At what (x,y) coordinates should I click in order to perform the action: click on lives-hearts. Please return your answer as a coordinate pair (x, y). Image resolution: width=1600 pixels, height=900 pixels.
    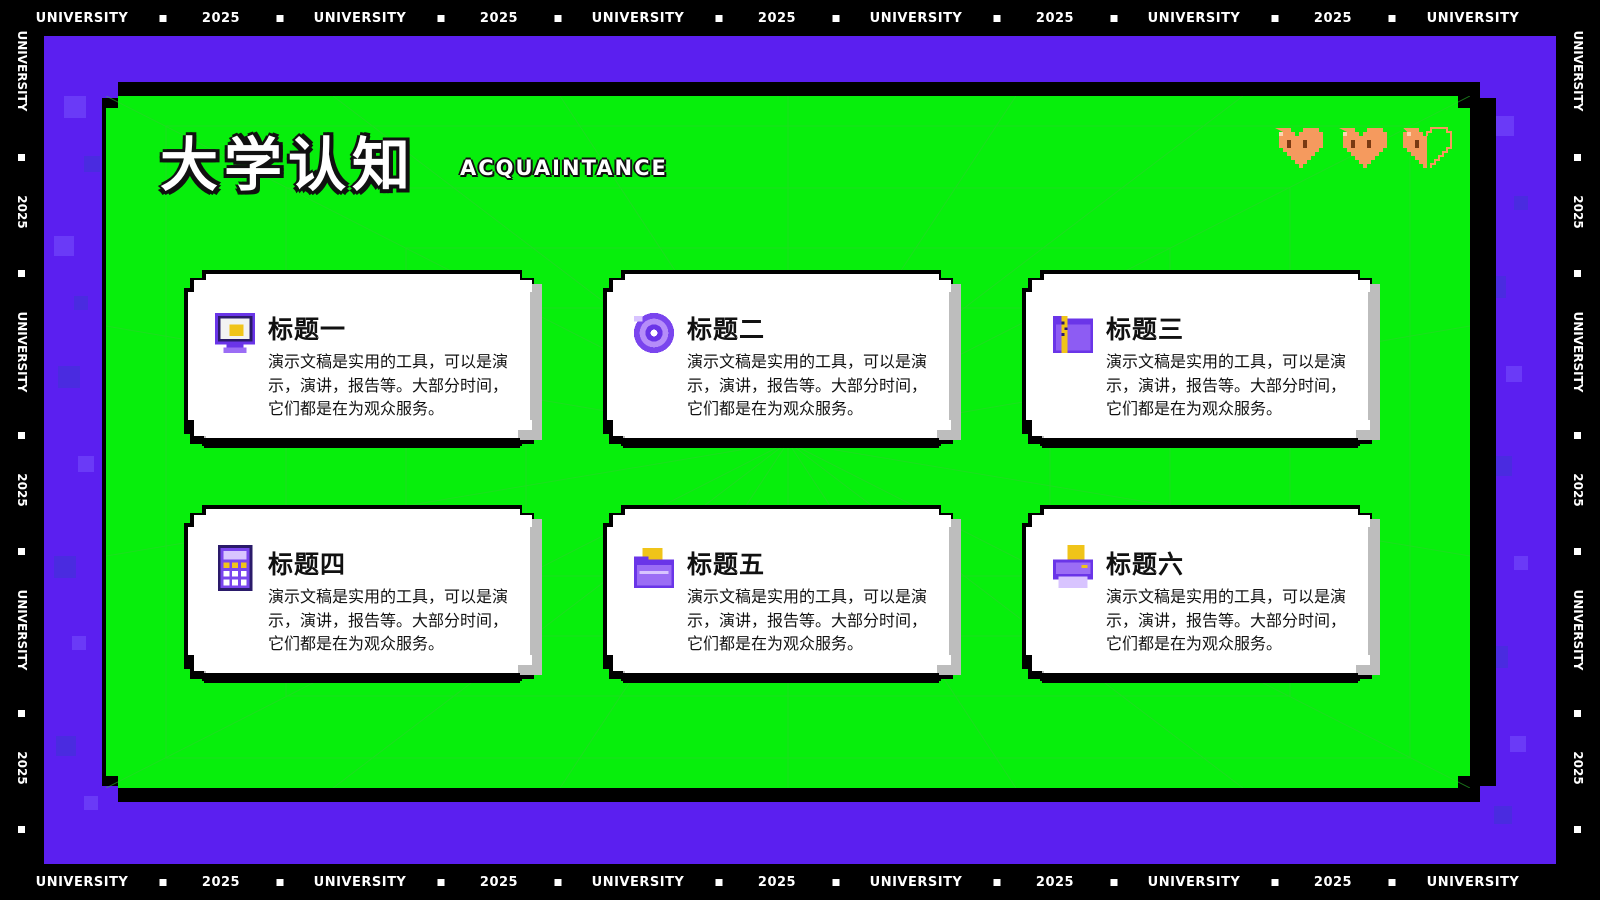
    Looking at the image, I should click on (1361, 146).